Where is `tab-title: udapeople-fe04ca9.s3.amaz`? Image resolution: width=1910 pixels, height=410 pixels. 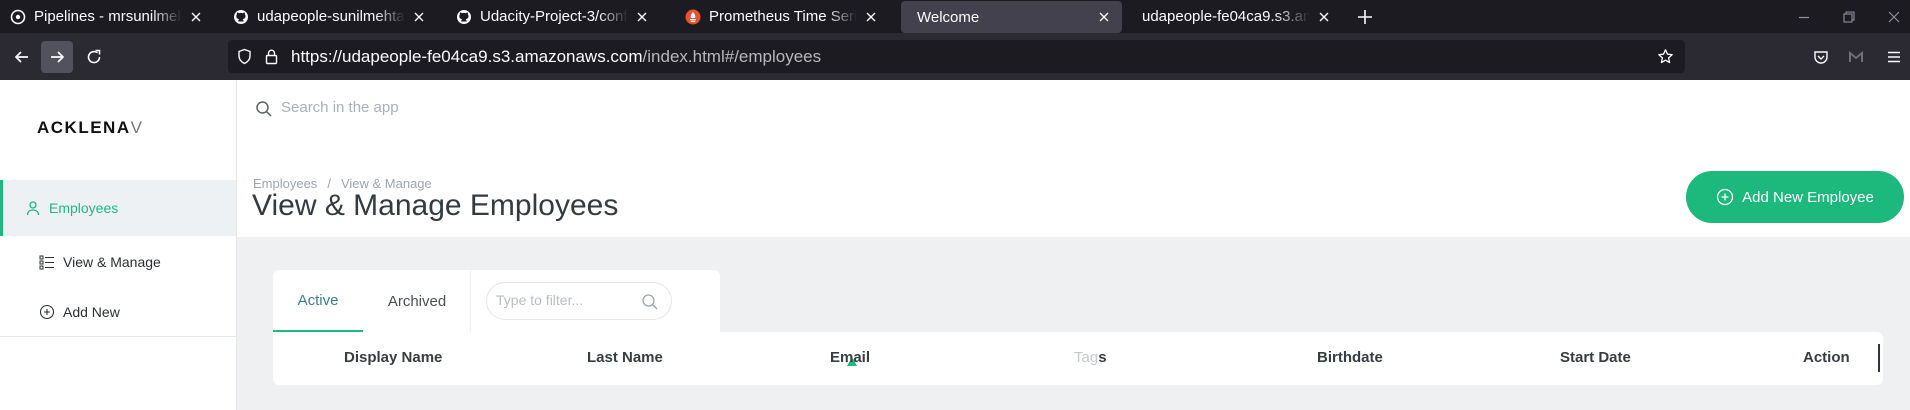
tab-title: udapeople-fe04ca9.s3.amaz is located at coordinates (1226, 16).